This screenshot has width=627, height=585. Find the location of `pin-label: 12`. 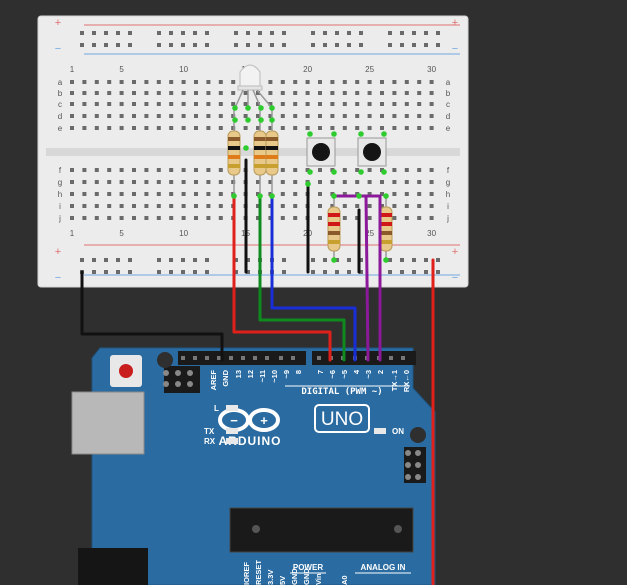

pin-label: 12 is located at coordinates (250, 374).